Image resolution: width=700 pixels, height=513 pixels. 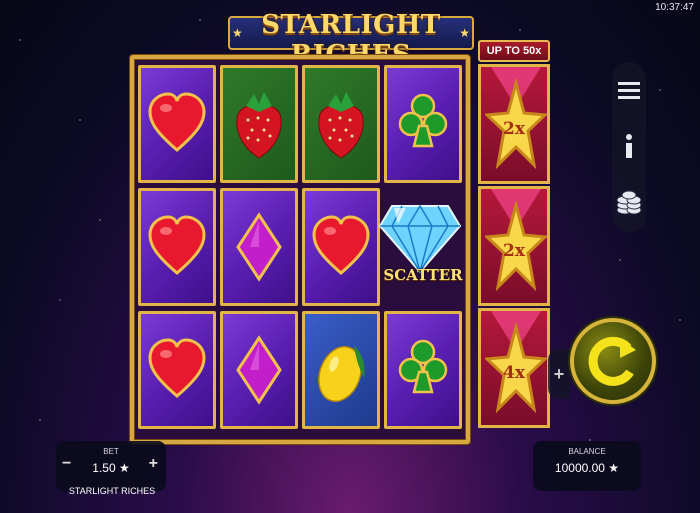 I want to click on coins-button, so click(x=629, y=202).